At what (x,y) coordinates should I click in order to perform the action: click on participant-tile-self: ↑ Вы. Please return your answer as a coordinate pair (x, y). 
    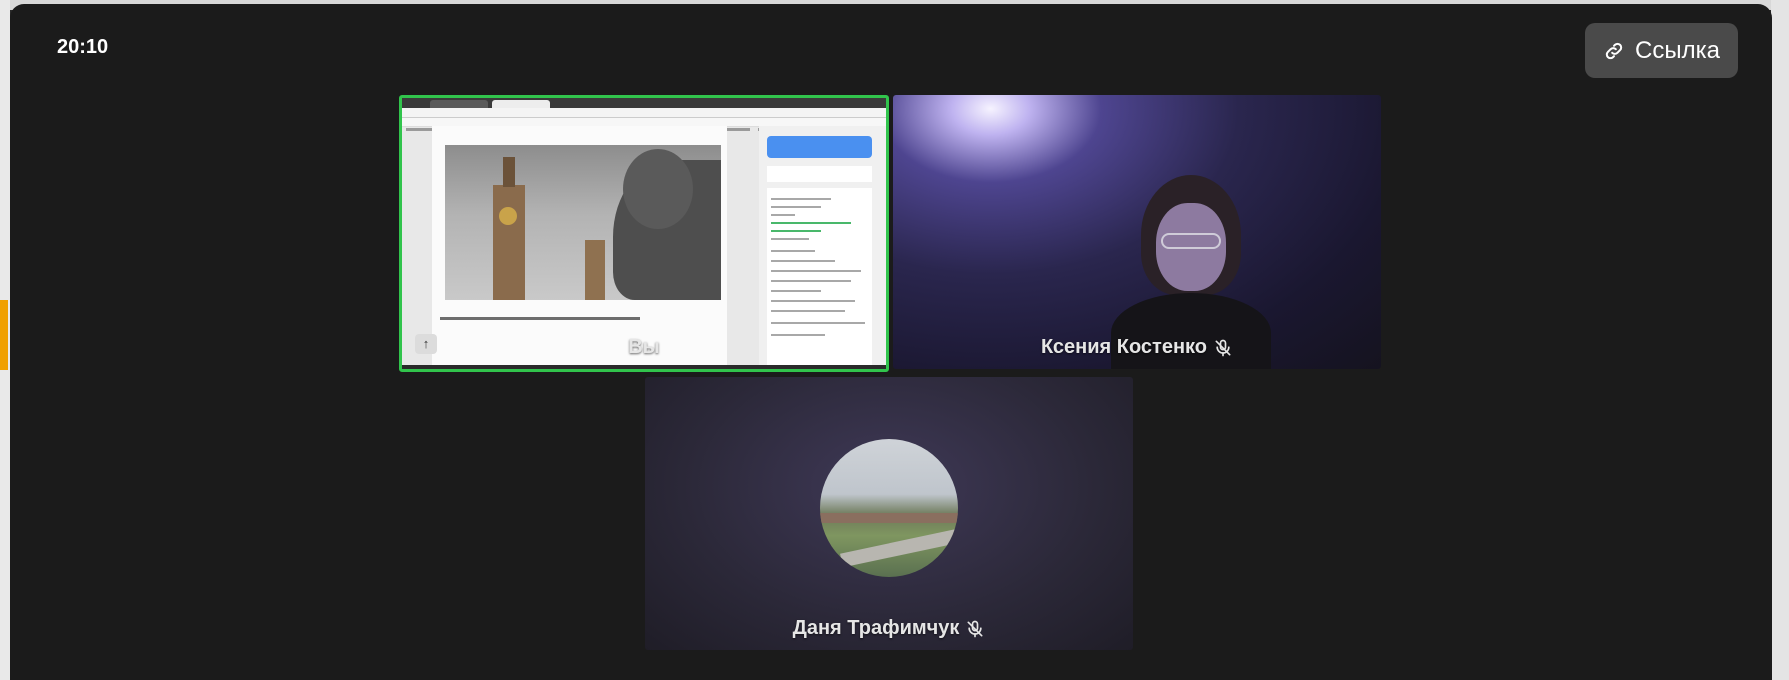
    Looking at the image, I should click on (644, 233).